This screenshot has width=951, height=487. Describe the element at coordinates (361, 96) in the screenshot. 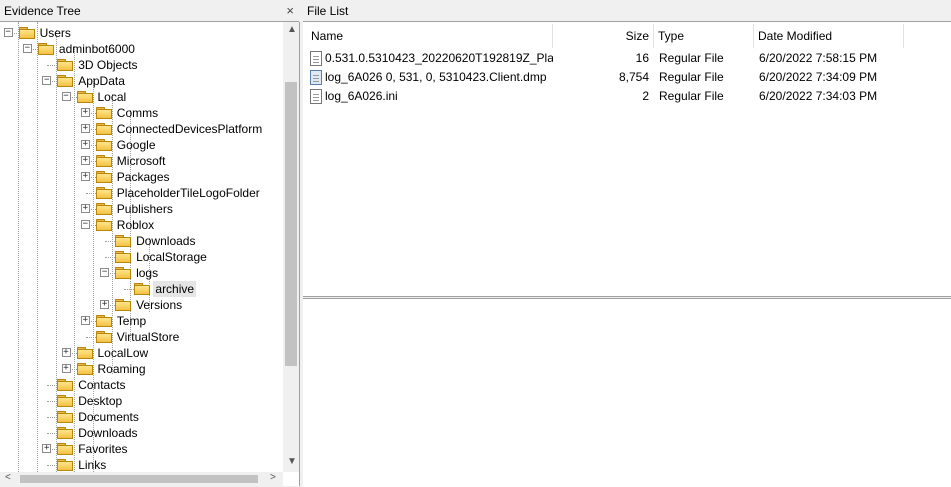

I see `file-name: log_6A026.ini` at that location.